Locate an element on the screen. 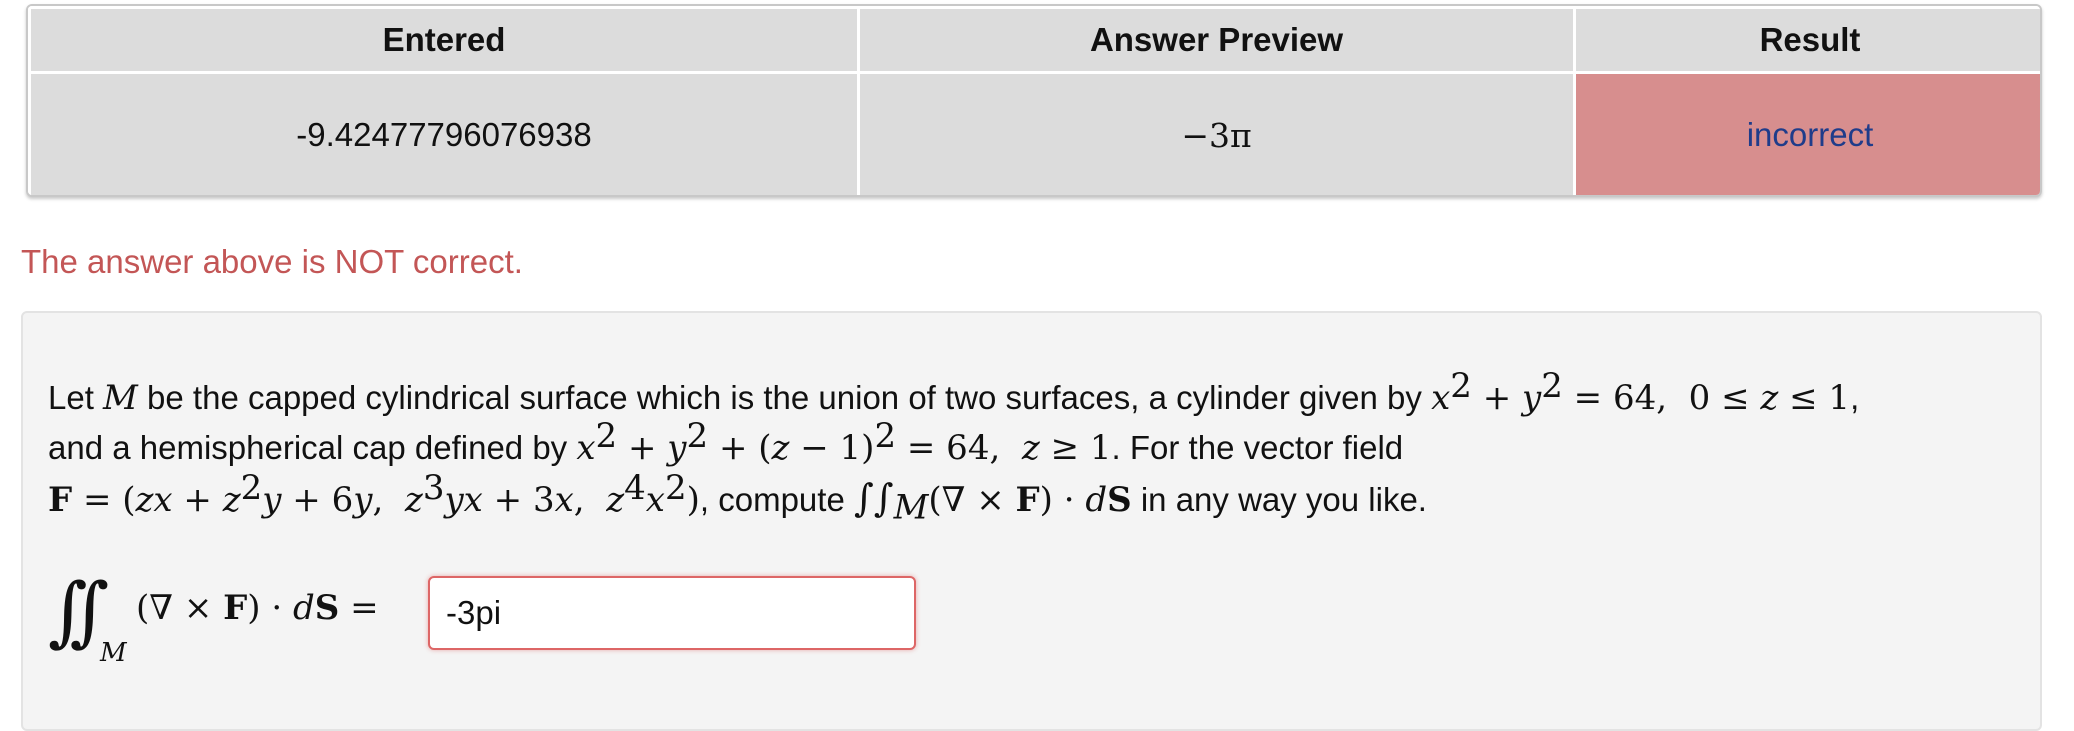  flux-integral-inline: ∫∫M(∇ × F) · dS is located at coordinates (992, 502).